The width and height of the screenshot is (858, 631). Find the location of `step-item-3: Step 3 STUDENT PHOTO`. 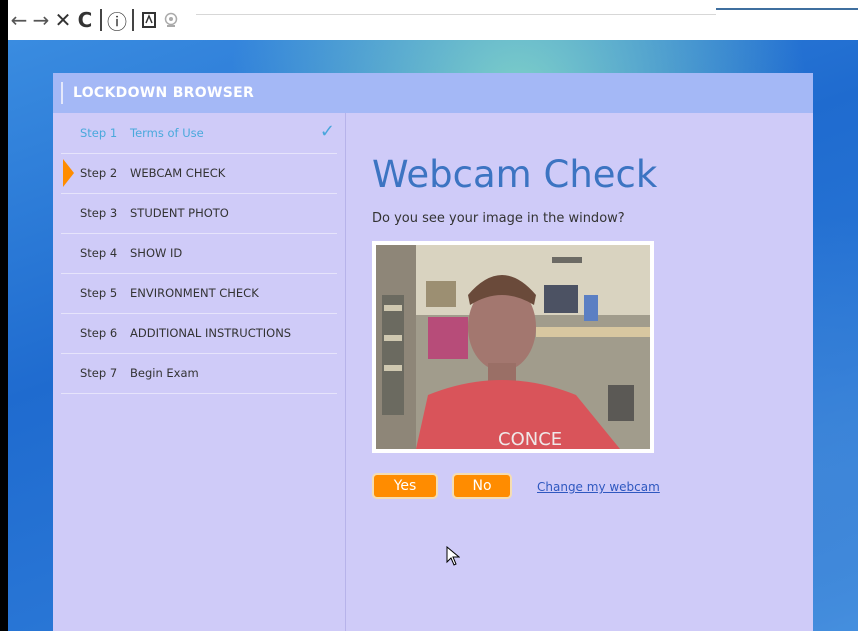

step-item-3: Step 3 STUDENT PHOTO is located at coordinates (199, 213).